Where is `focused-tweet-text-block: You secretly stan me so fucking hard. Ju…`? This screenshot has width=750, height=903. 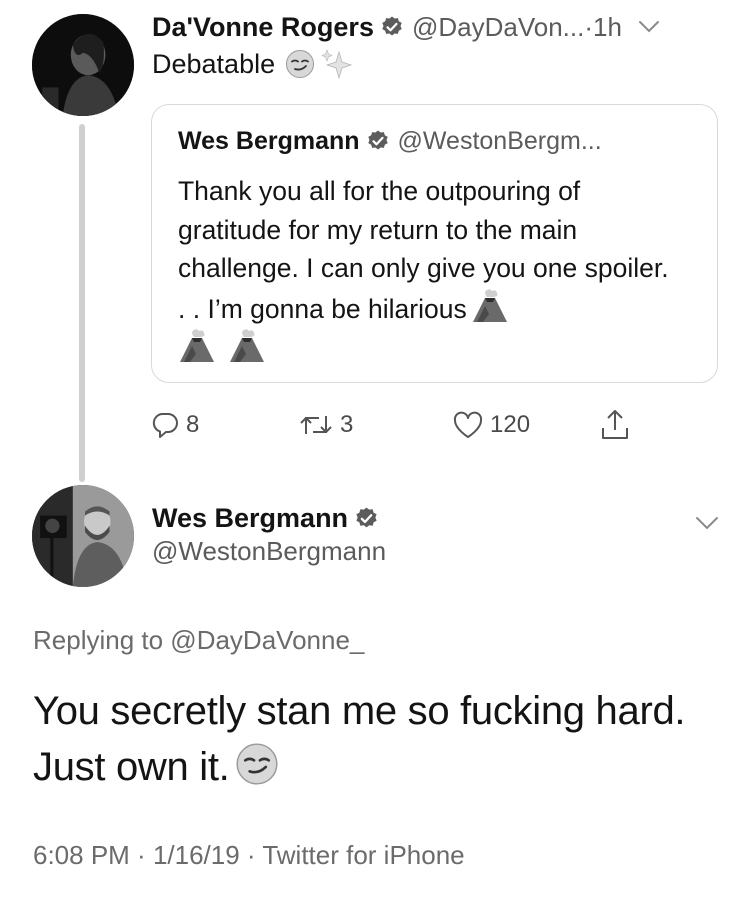
focused-tweet-text-block: You secretly stan me so fucking hard. Ju… is located at coordinates (383, 739).